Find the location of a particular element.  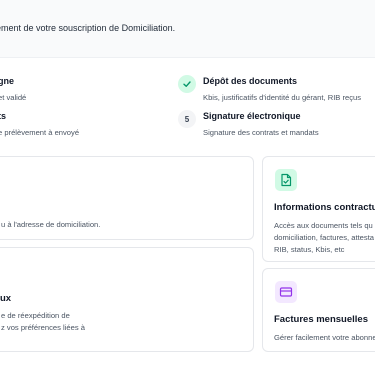

step-desc: e prélèvement à envoyé is located at coordinates (40, 132).